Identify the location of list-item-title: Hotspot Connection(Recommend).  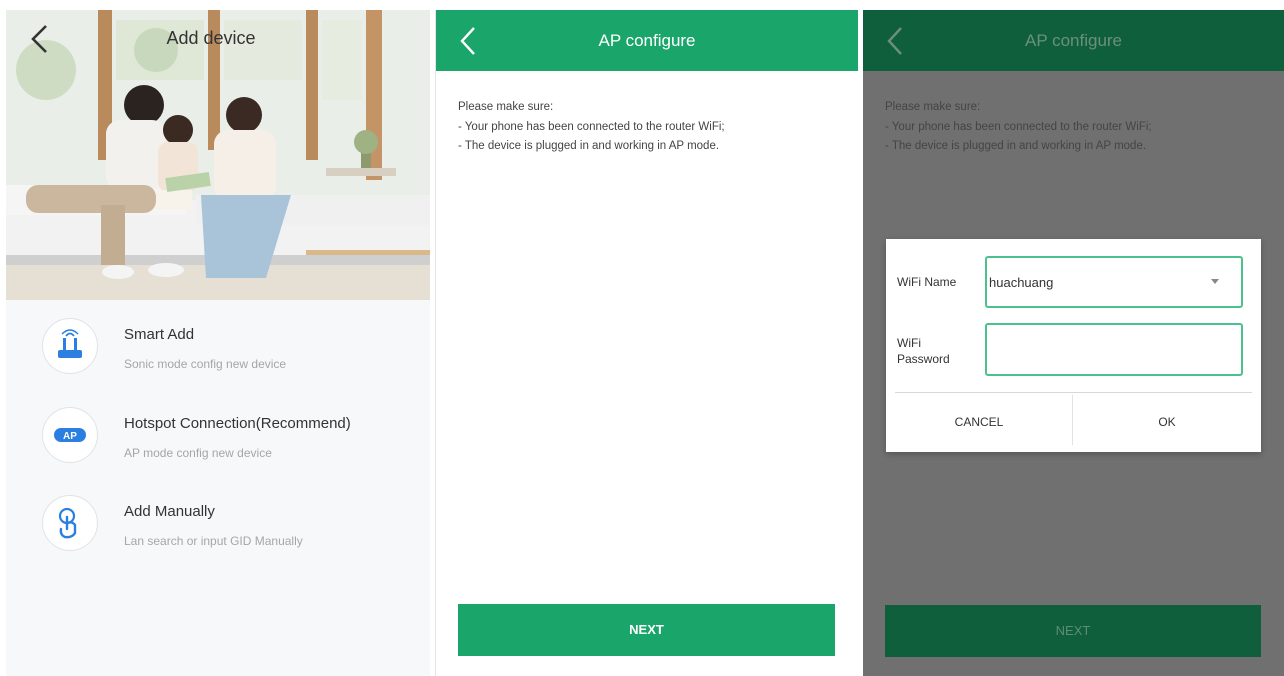
(237, 423).